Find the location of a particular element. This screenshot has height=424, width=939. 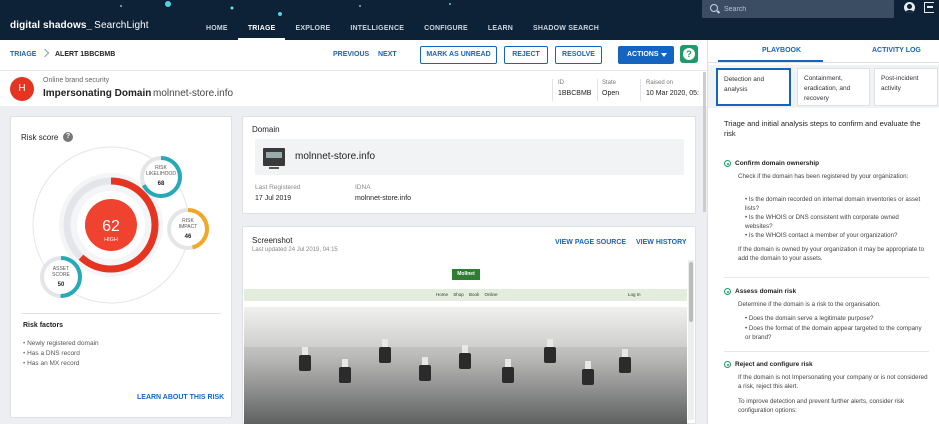

risk-factor: Has a DNS record is located at coordinates (61, 354).